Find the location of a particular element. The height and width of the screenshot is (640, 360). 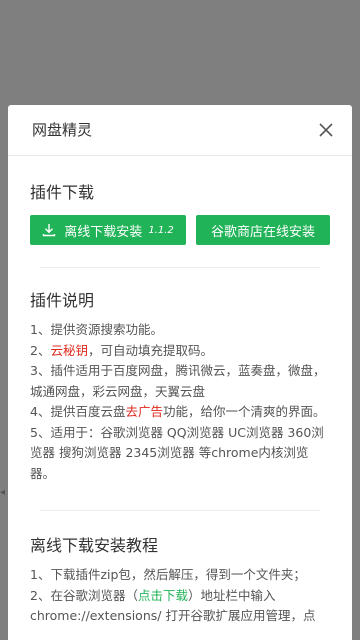

close-icon is located at coordinates (326, 130).